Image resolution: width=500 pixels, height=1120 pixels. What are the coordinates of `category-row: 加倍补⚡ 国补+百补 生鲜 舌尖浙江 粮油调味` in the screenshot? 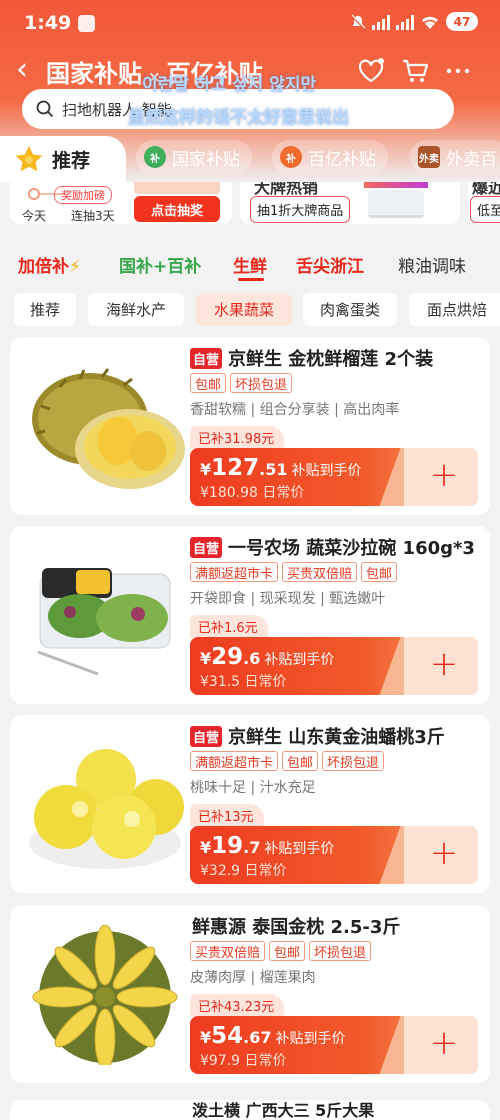 It's located at (250, 264).